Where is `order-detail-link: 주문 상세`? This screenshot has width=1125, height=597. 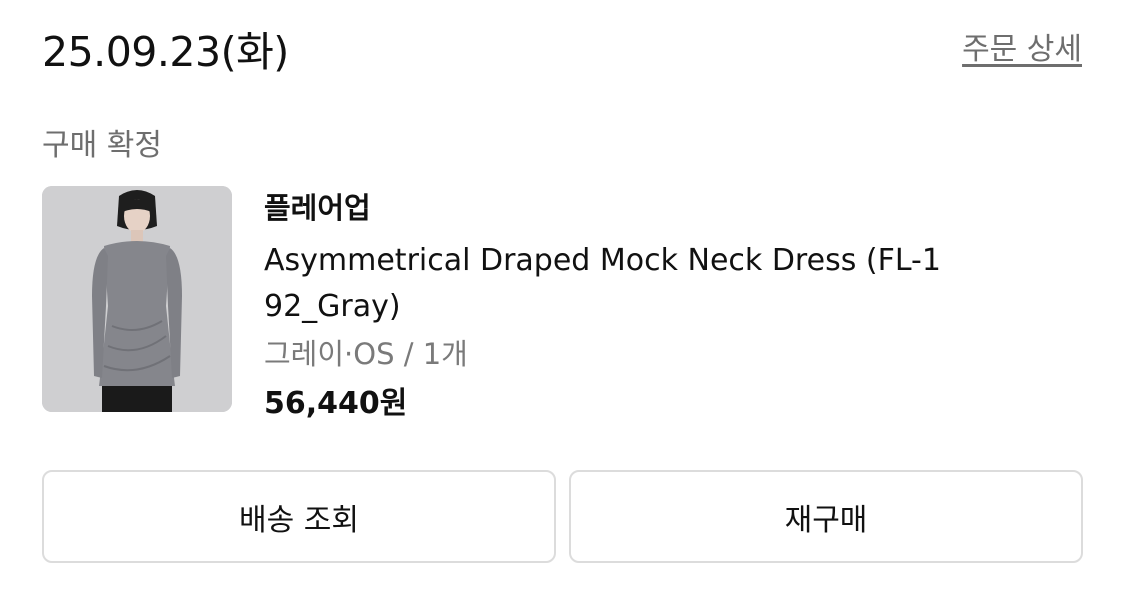 order-detail-link: 주문 상세 is located at coordinates (1022, 46).